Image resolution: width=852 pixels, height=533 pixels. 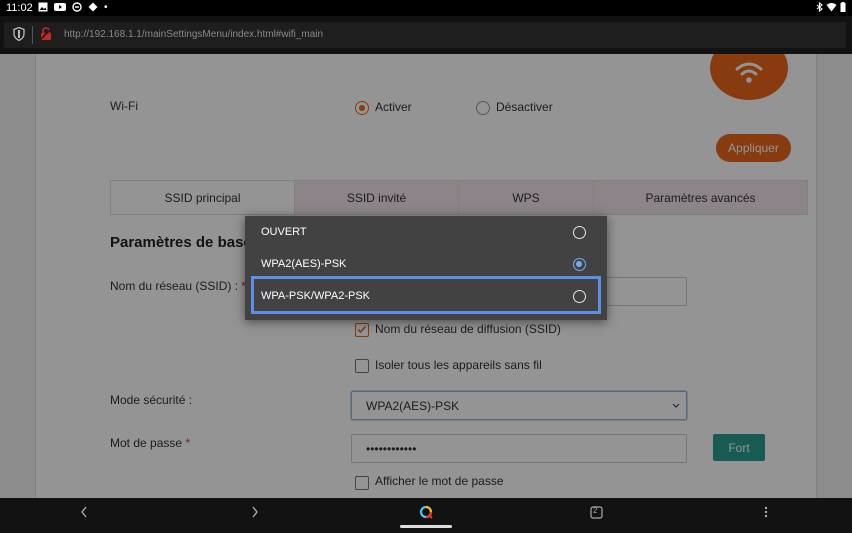 What do you see at coordinates (819, 7) in the screenshot?
I see `bluetooth-icon` at bounding box center [819, 7].